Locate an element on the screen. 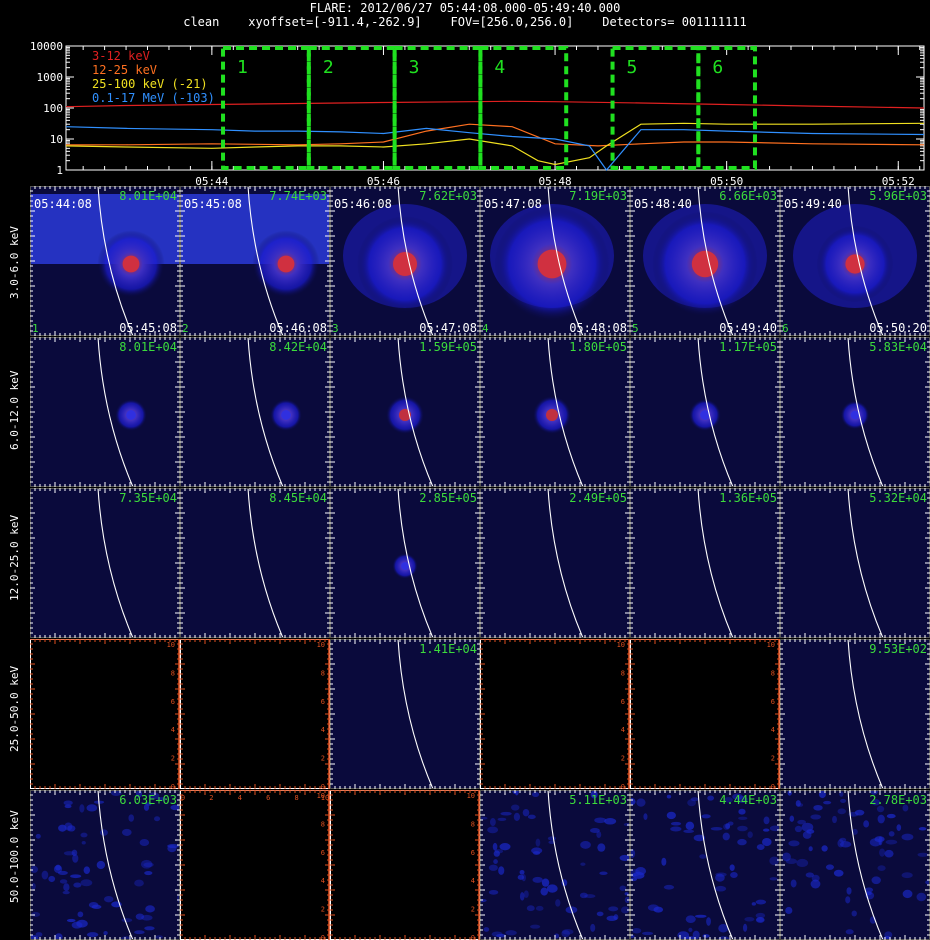  panel-peak-value: 5.32E+04 is located at coordinates (898, 498).